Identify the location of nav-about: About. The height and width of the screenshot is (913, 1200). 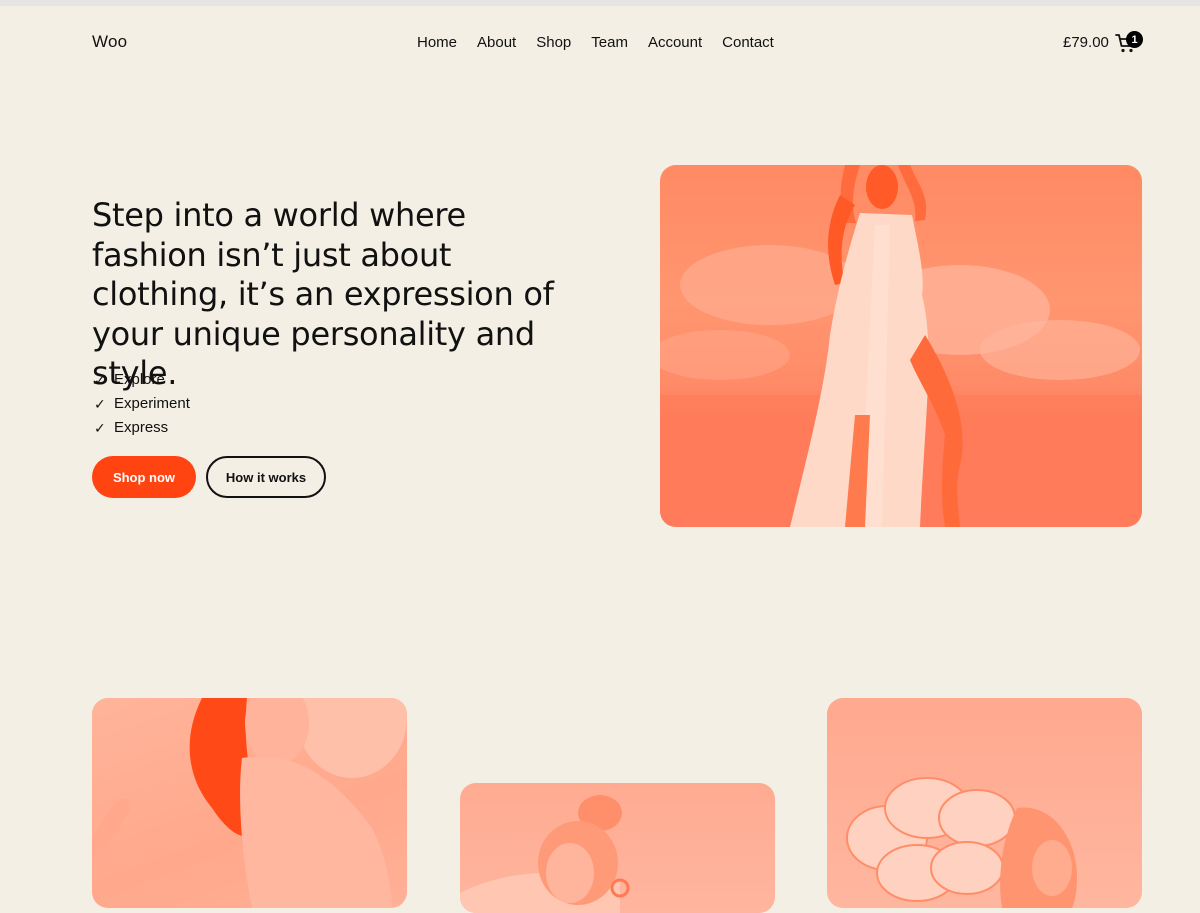
(496, 42).